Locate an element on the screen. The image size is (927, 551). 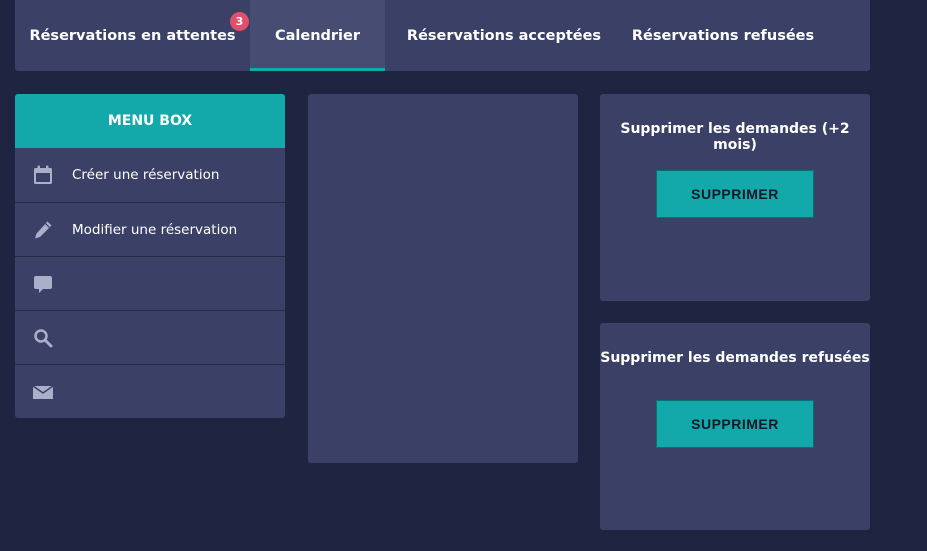
search-icon is located at coordinates (43, 338).